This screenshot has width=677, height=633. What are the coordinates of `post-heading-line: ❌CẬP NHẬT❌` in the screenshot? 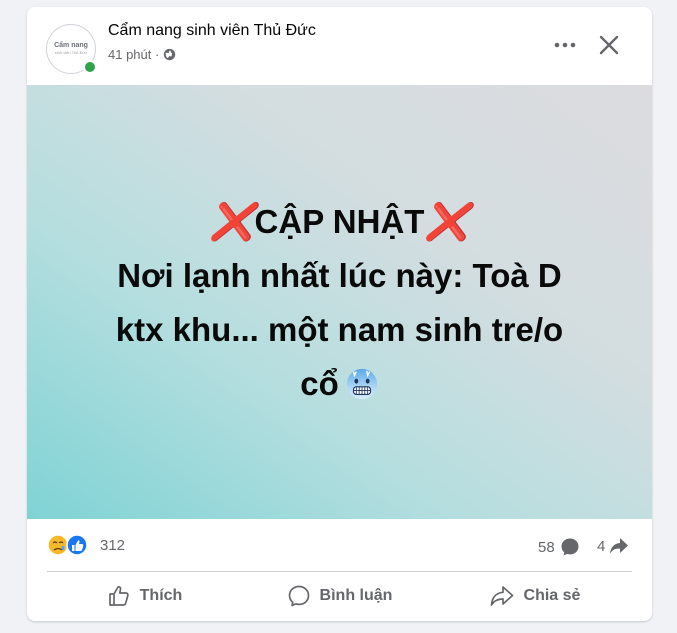 It's located at (340, 222).